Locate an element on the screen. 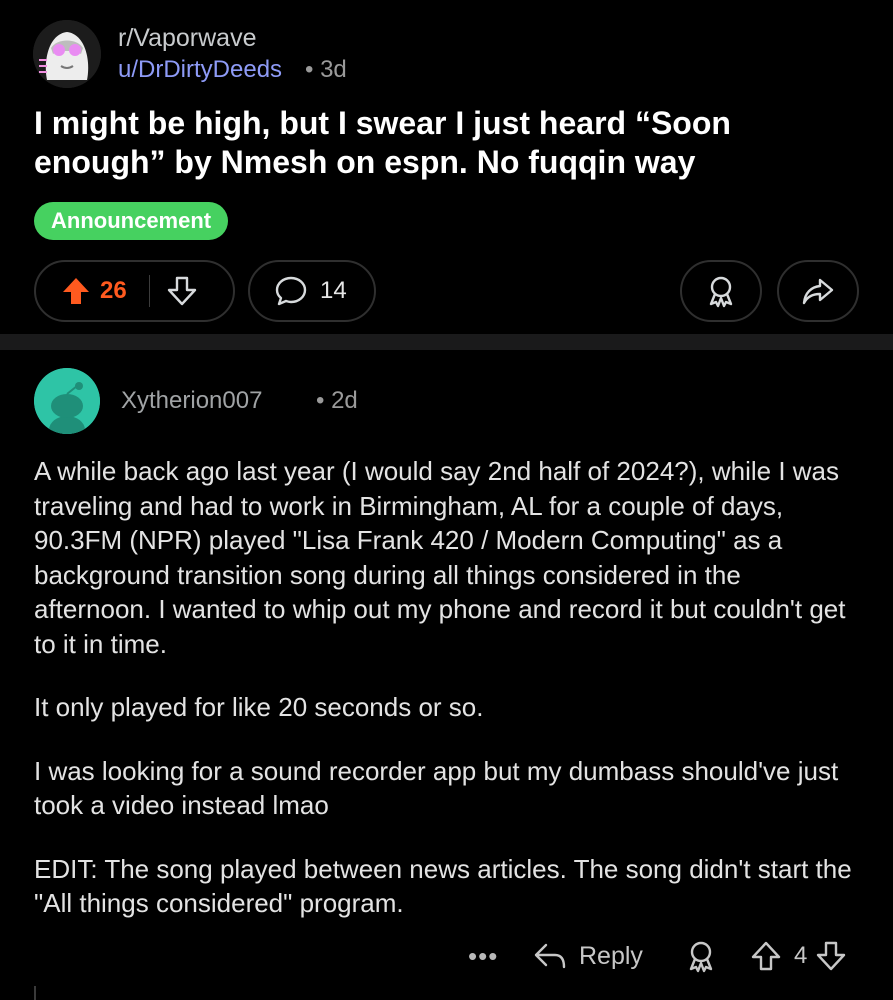  comment-time: • 2d is located at coordinates (337, 400).